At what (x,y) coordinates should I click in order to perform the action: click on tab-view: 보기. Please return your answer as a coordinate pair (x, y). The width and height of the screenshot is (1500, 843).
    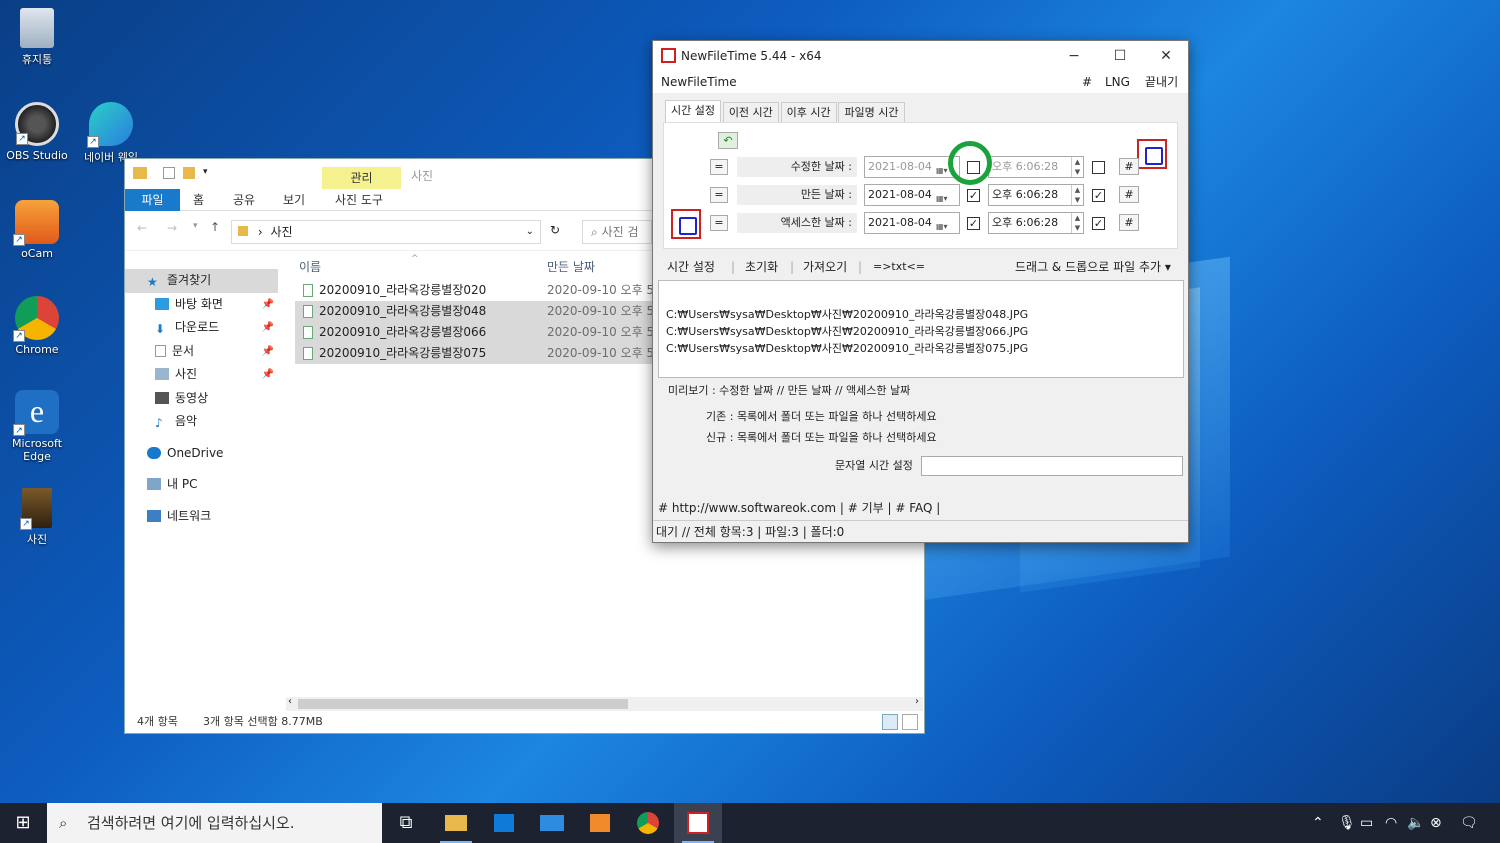
    Looking at the image, I should click on (294, 200).